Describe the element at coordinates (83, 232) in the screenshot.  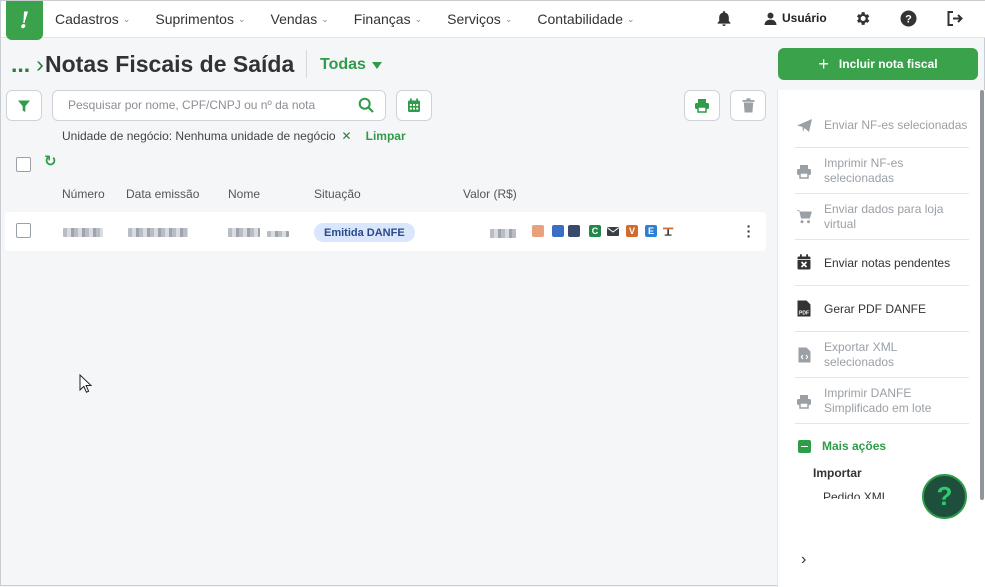
I see `redacted-number` at that location.